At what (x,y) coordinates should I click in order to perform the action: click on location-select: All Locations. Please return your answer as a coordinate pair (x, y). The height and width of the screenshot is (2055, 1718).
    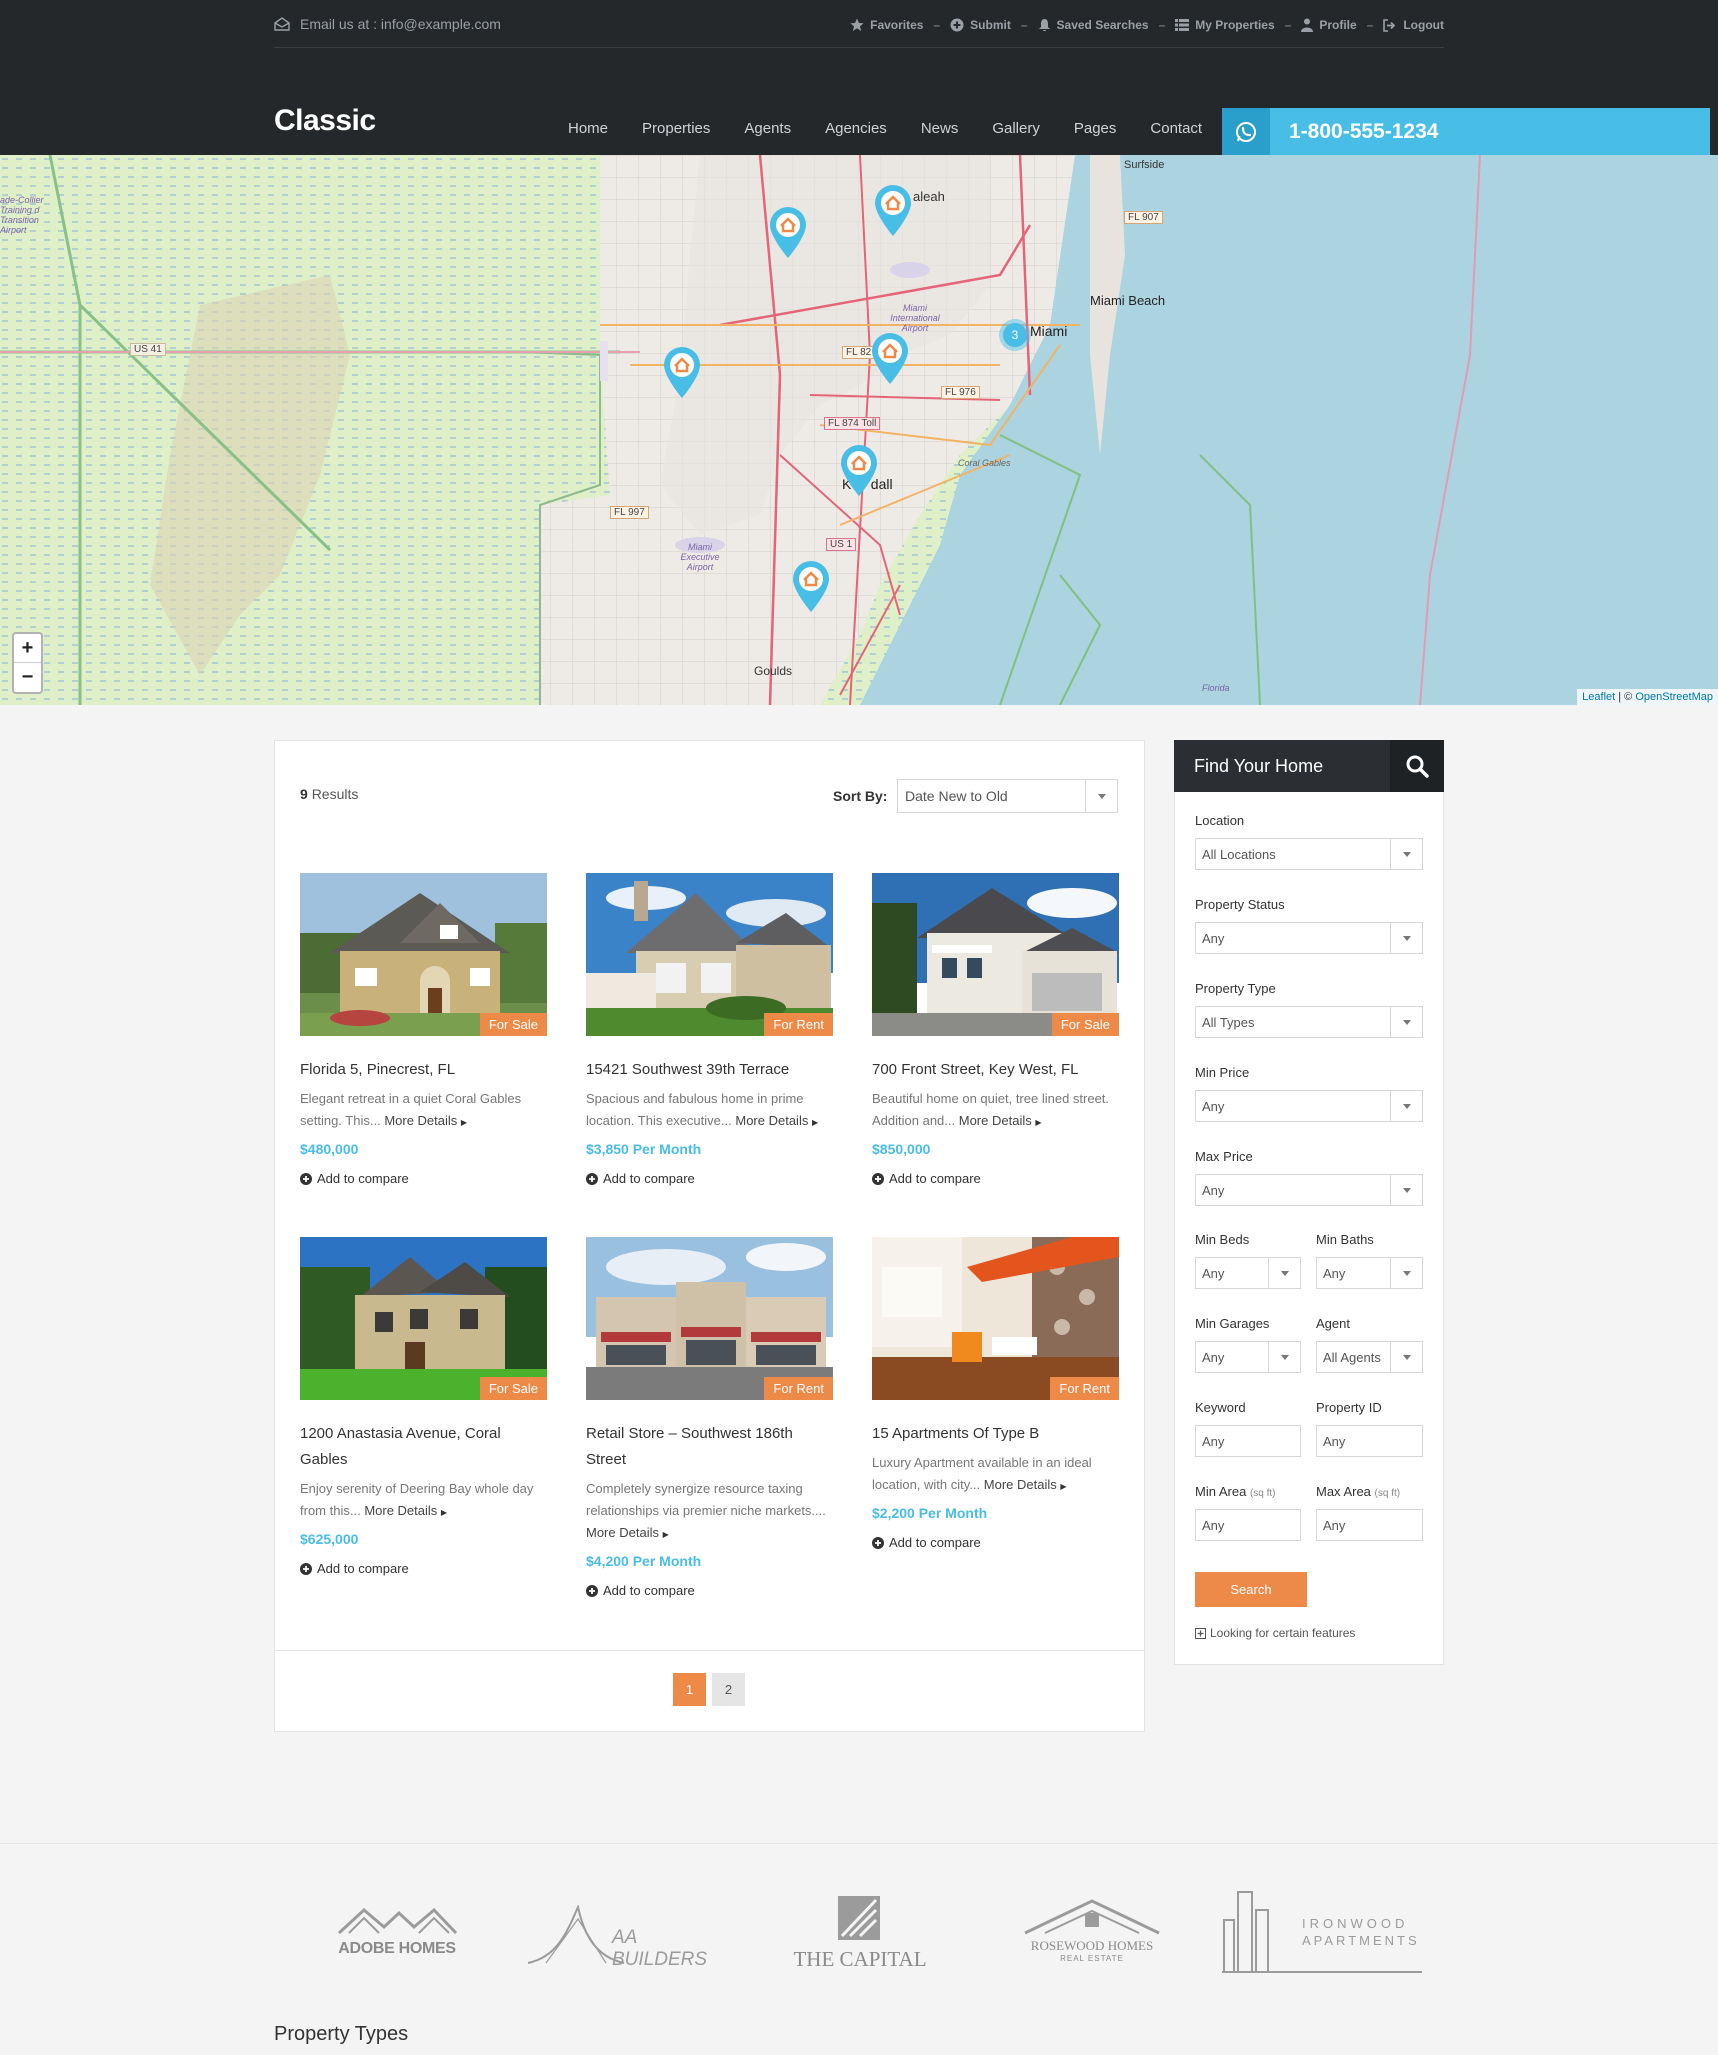
    Looking at the image, I should click on (1309, 854).